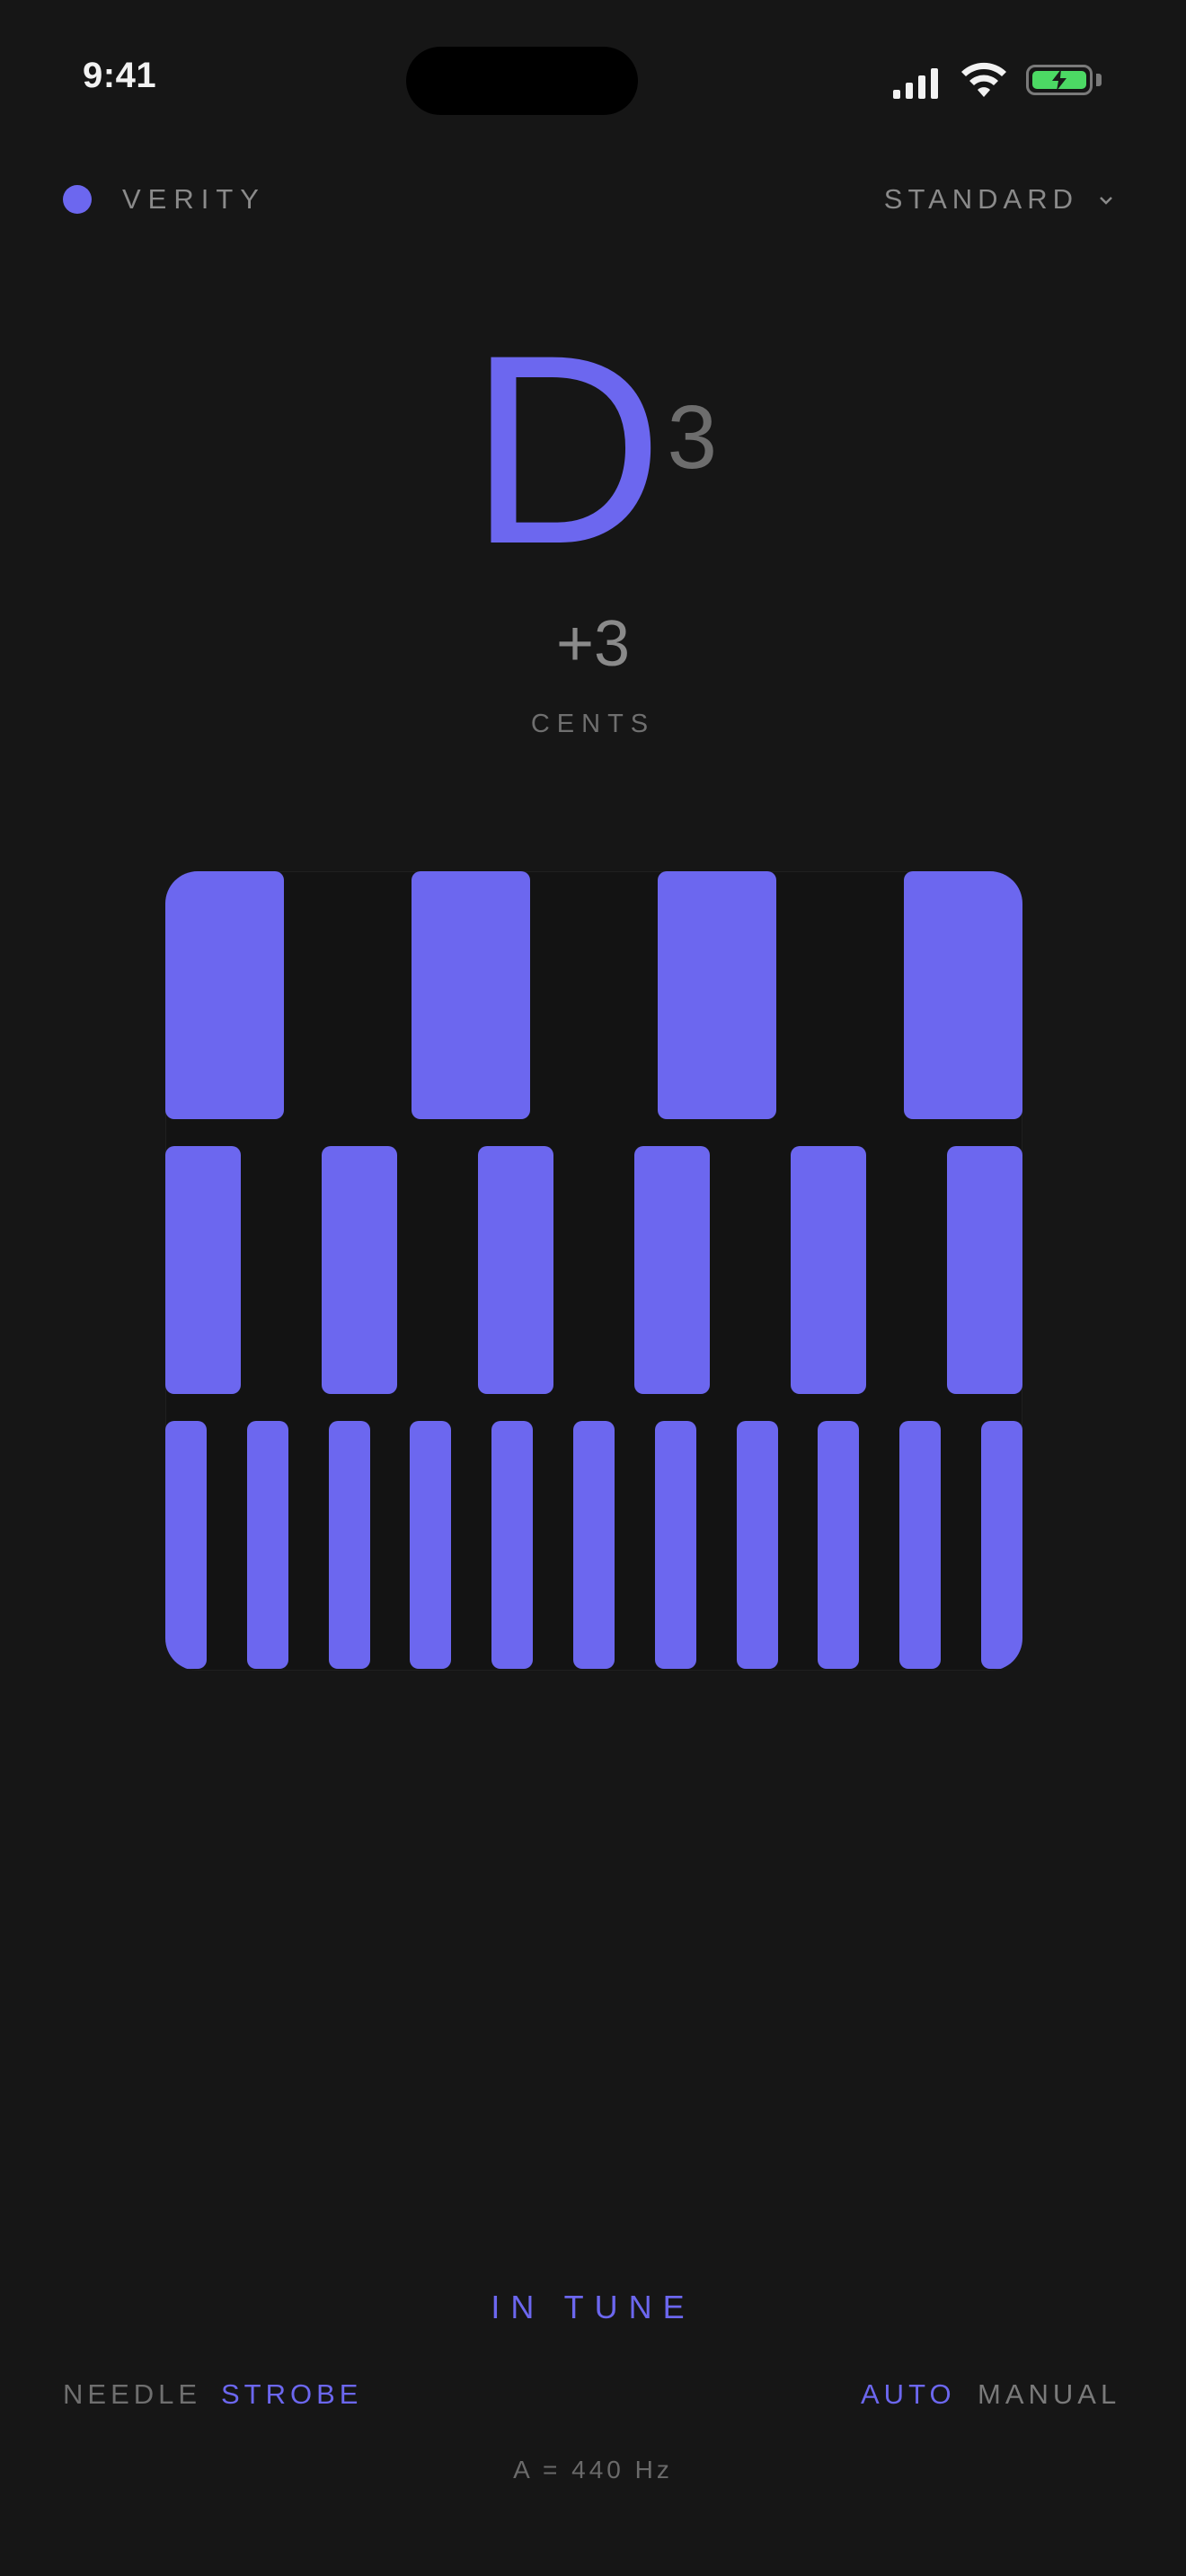  I want to click on wifi-icon, so click(983, 79).